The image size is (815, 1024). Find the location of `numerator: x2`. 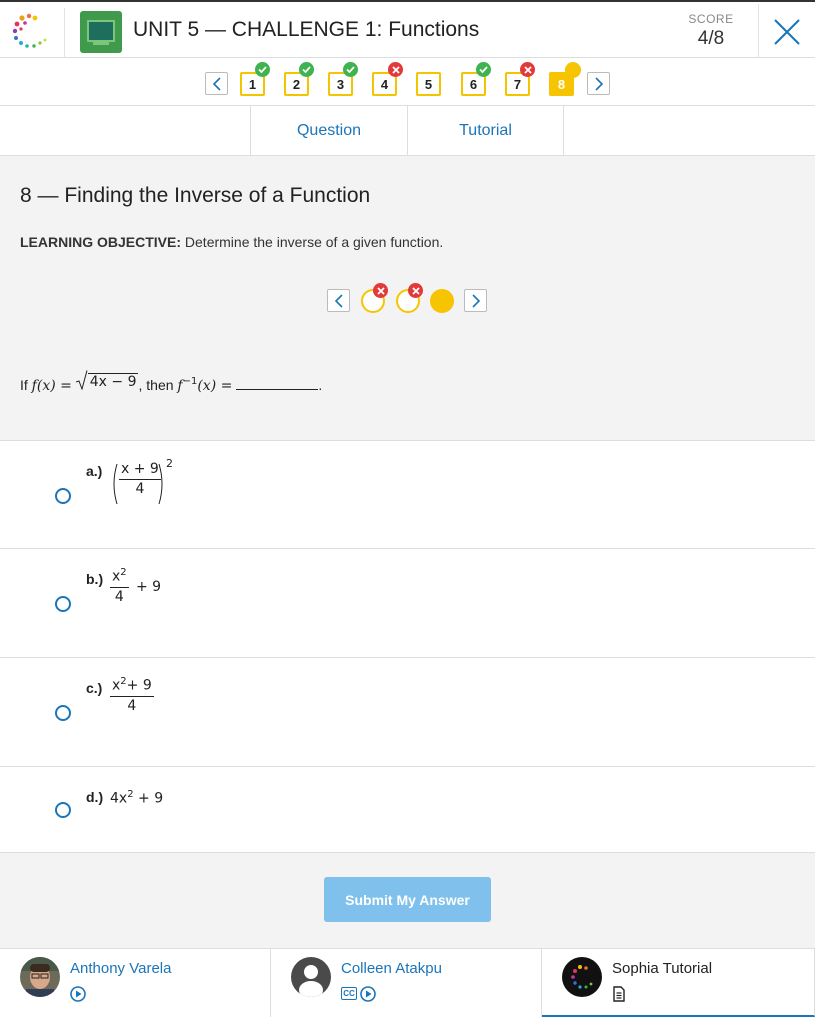

numerator: x2 is located at coordinates (119, 577).